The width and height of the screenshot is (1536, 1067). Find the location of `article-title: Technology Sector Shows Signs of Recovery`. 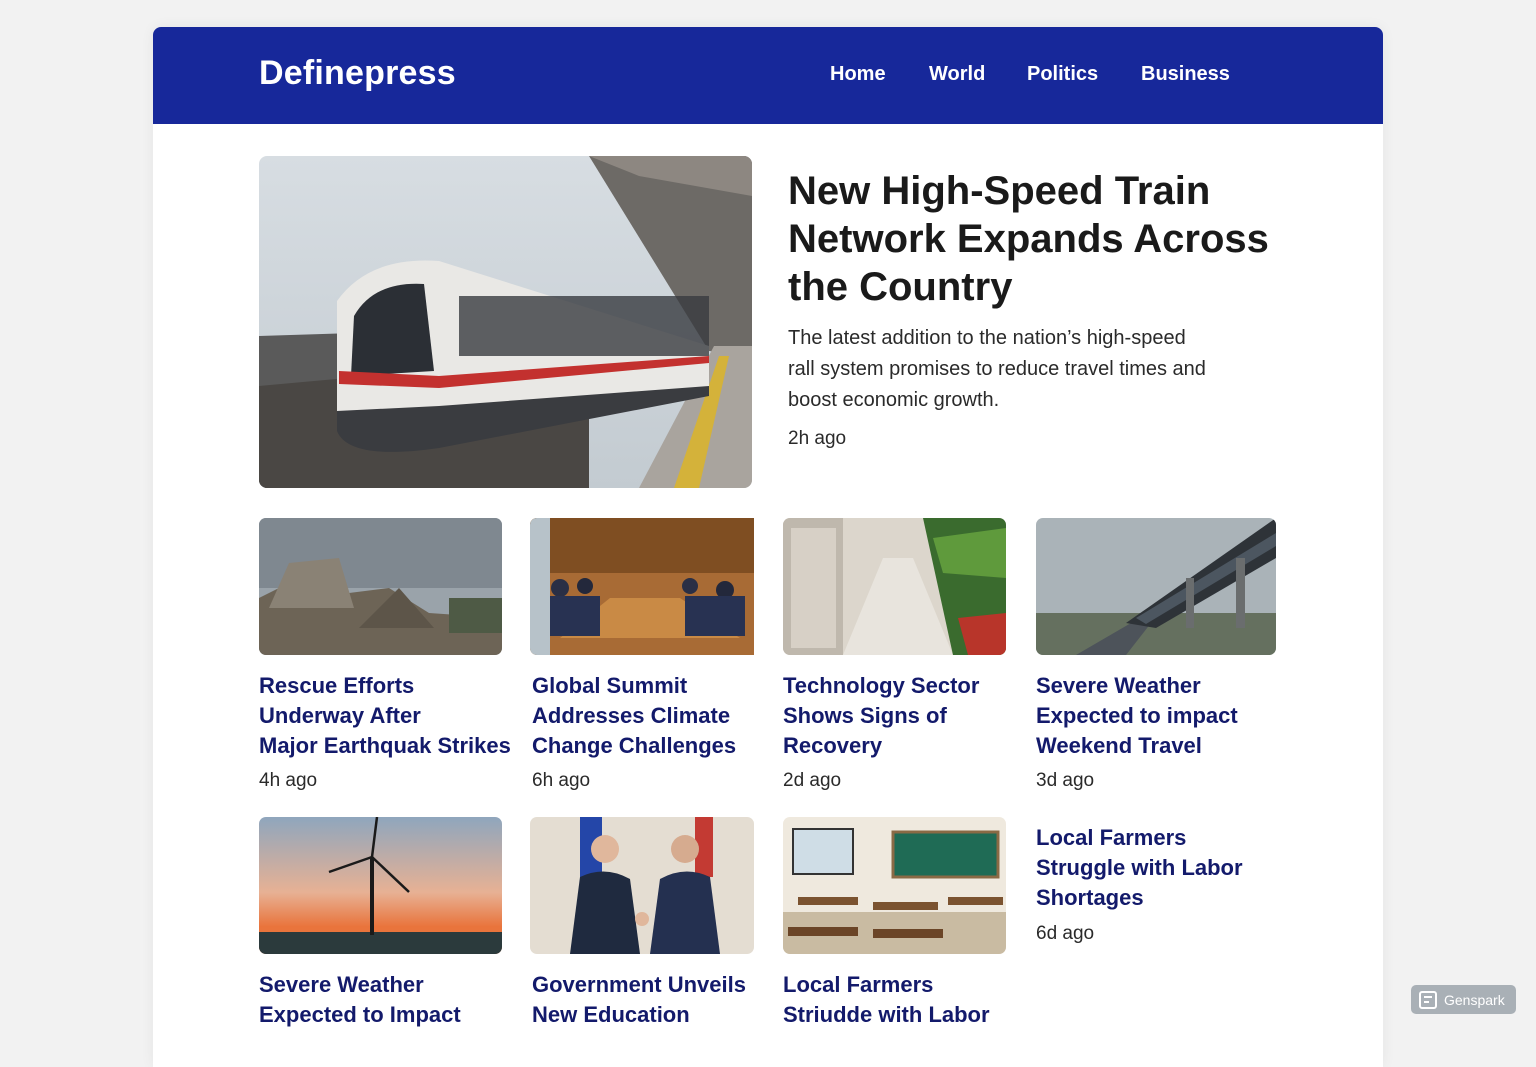

article-title: Technology Sector Shows Signs of Recovery is located at coordinates (913, 716).